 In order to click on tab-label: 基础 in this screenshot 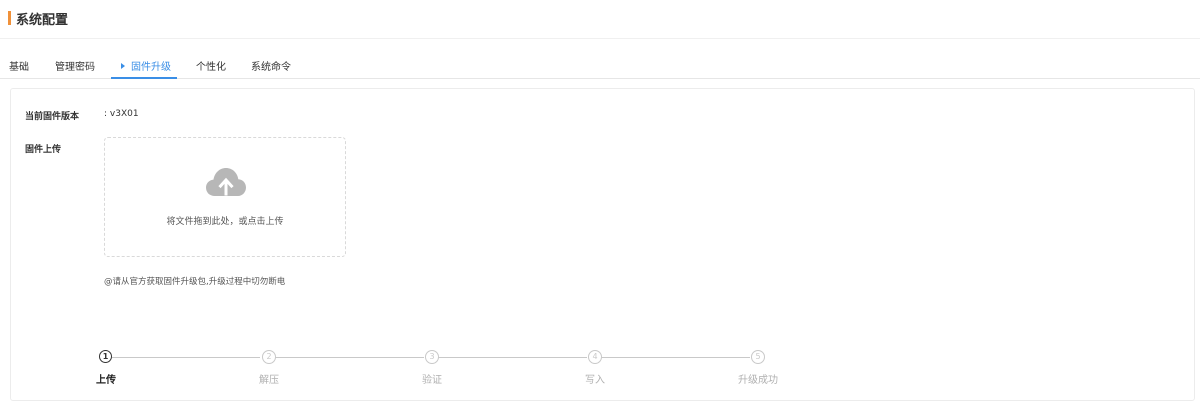, I will do `click(19, 67)`.